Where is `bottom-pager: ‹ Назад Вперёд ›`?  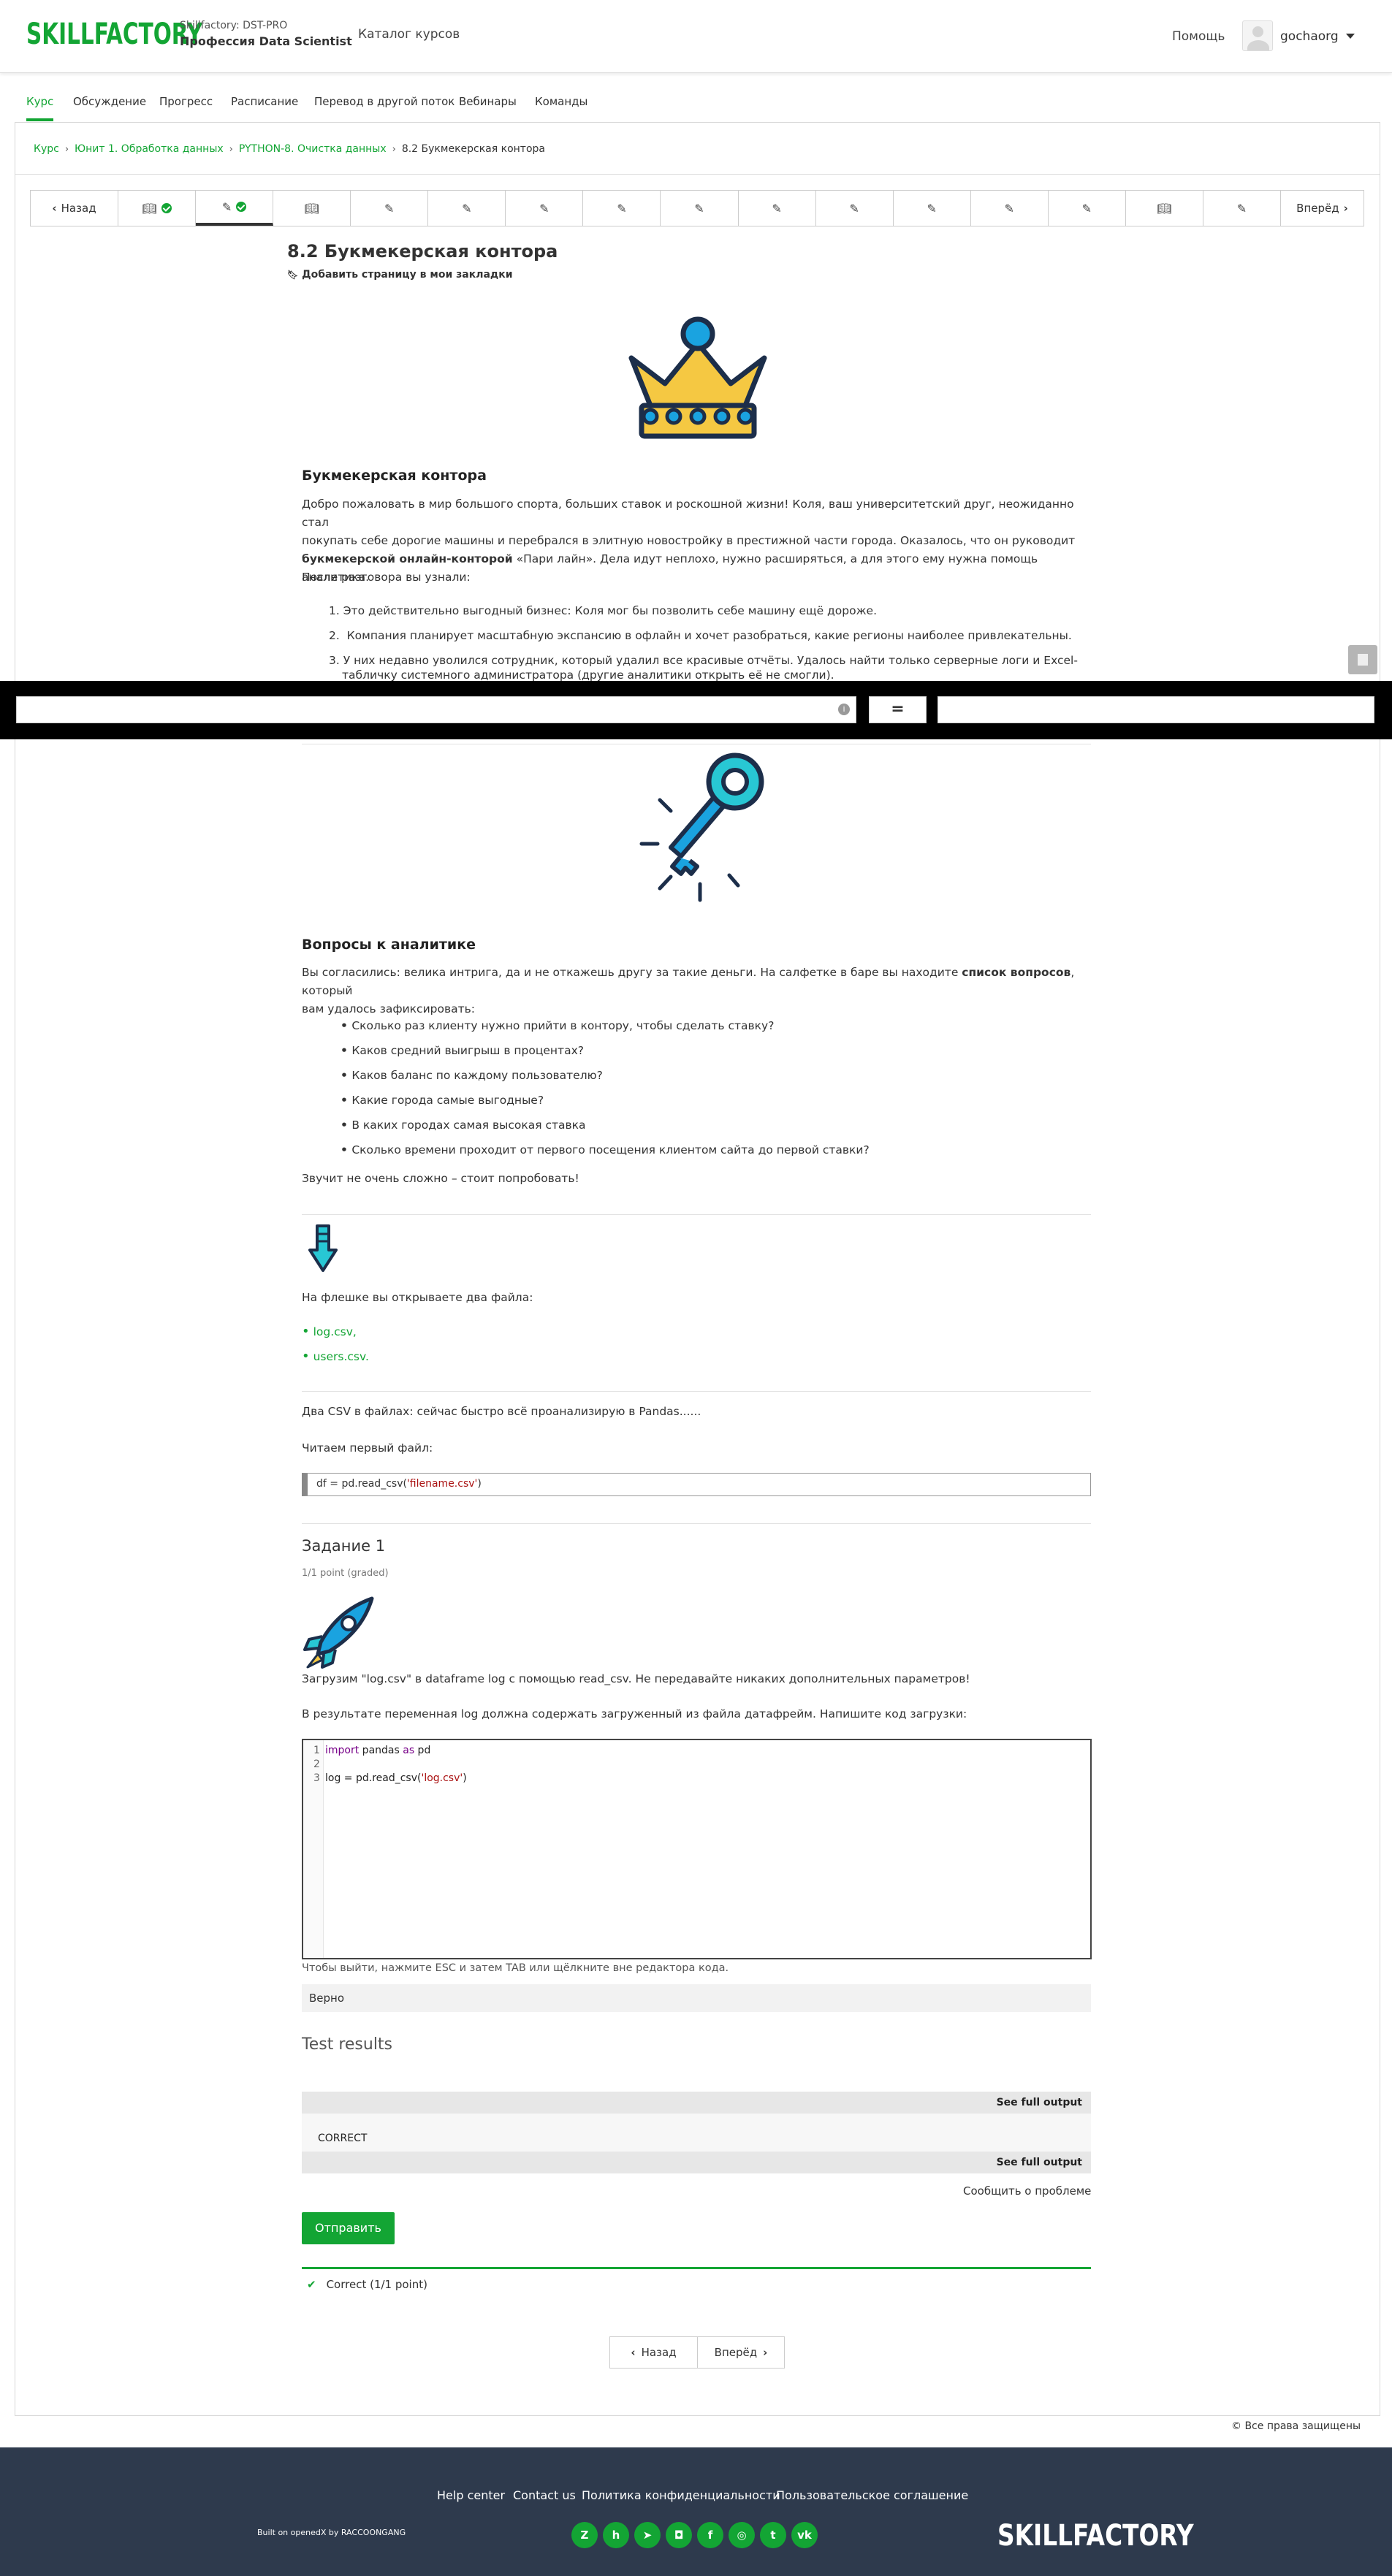
bottom-pager: ‹ Назад Вперёд › is located at coordinates (697, 2352).